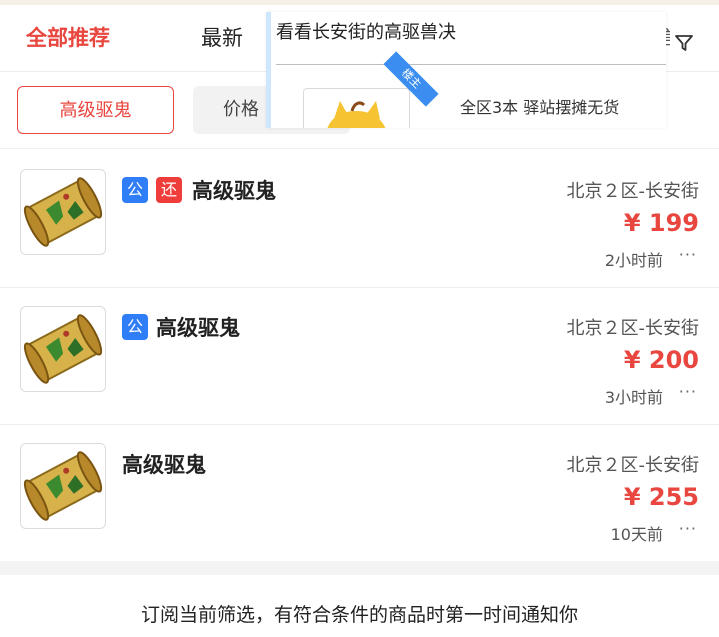 The width and height of the screenshot is (719, 637). Describe the element at coordinates (540, 107) in the screenshot. I see `popup-description: 全区3本 驿站摆摊无货` at that location.